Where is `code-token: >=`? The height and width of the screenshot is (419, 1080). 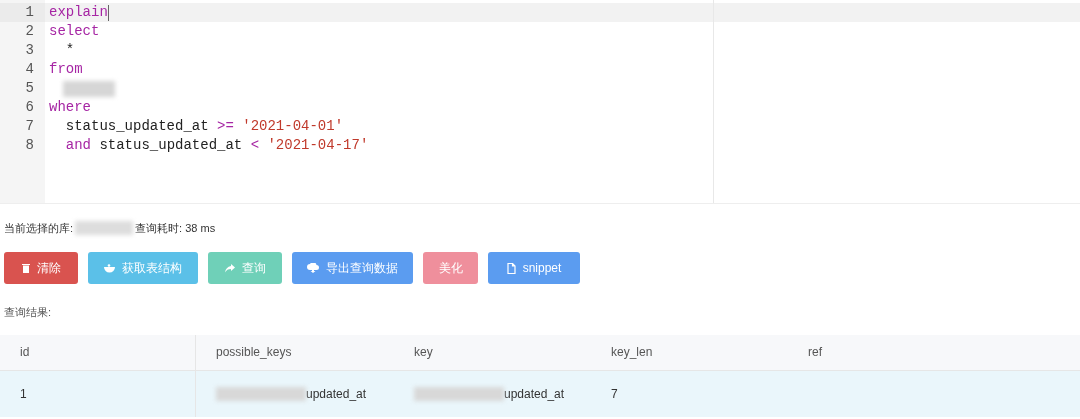
code-token: >= is located at coordinates (225, 126).